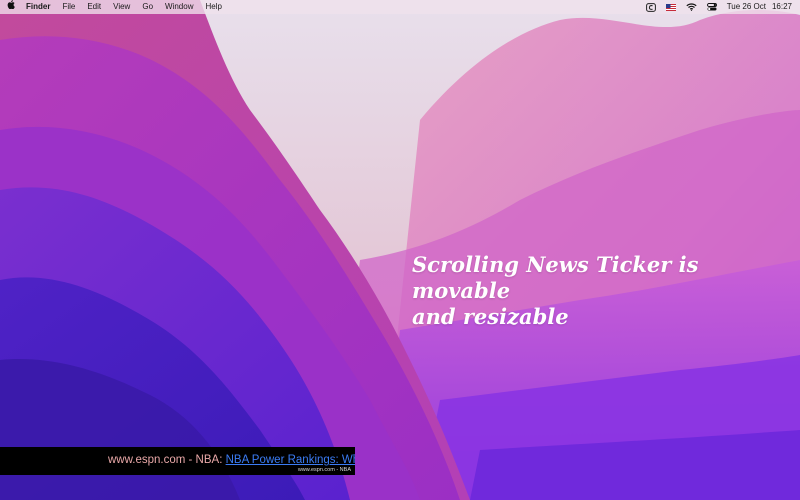  What do you see at coordinates (781, 6) in the screenshot?
I see `clock-time: 16:27` at bounding box center [781, 6].